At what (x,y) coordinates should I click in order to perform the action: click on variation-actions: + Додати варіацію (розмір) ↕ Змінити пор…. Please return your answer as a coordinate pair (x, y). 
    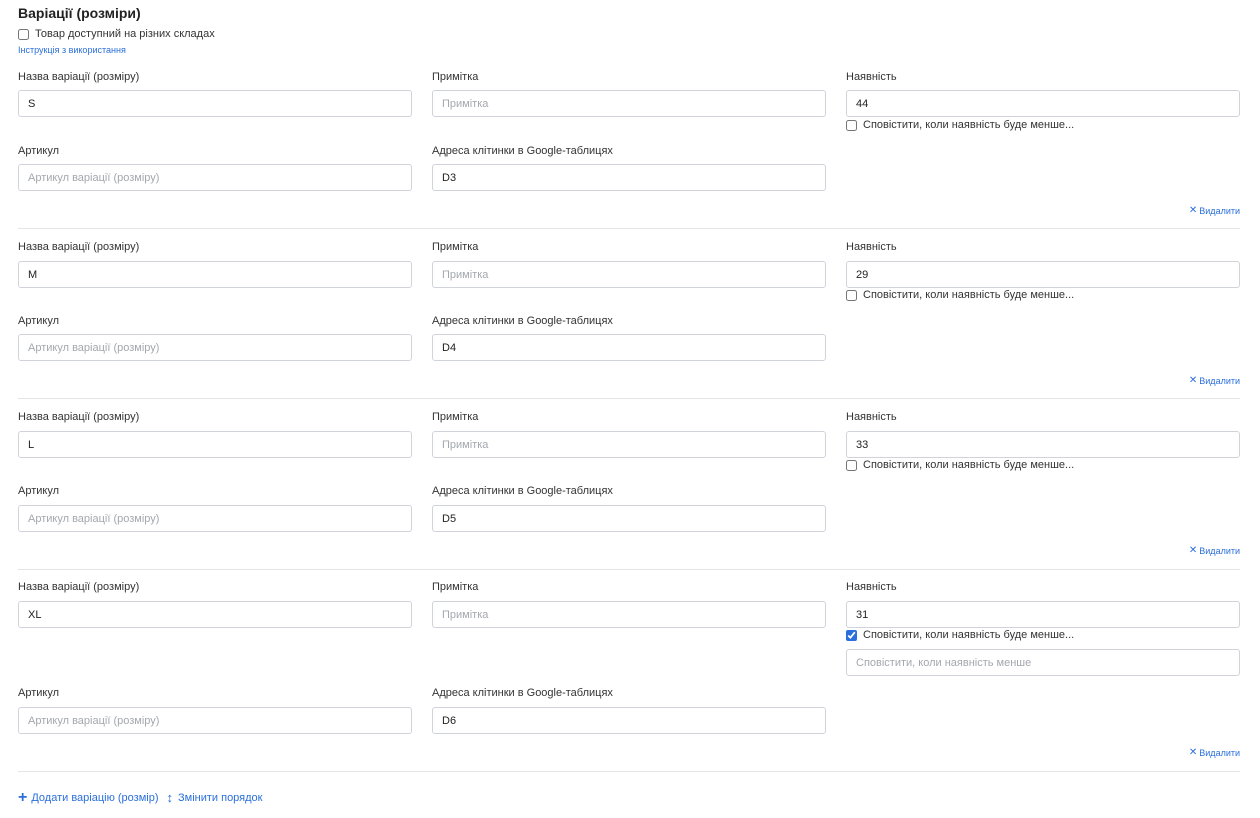
    Looking at the image, I should click on (144, 797).